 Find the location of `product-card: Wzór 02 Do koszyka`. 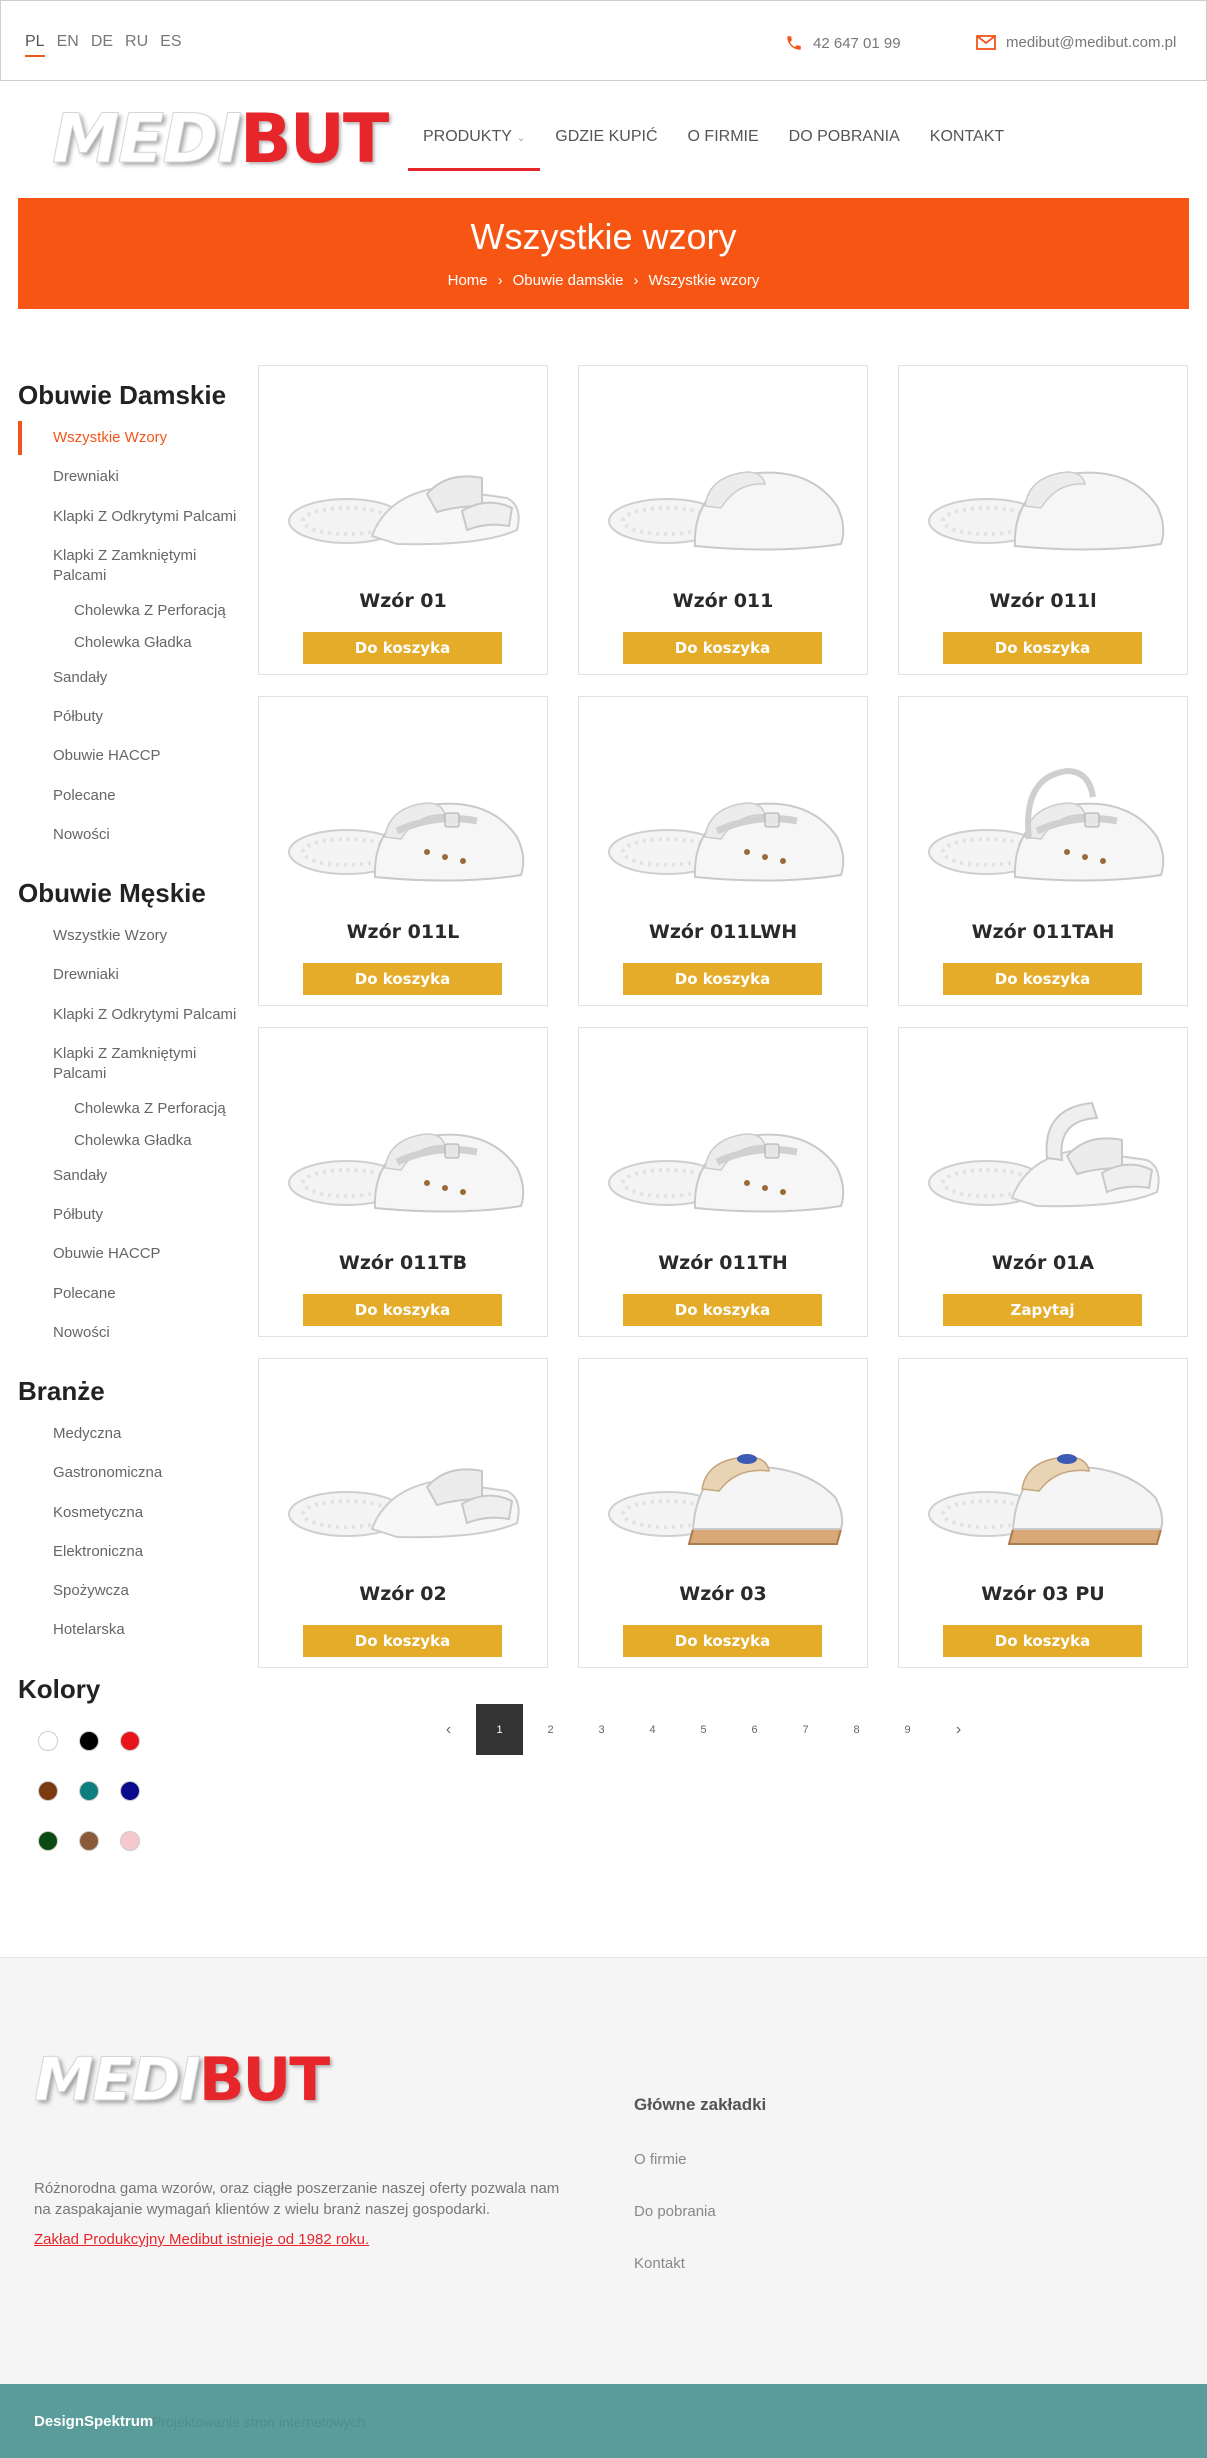

product-card: Wzór 02 Do koszyka is located at coordinates (403, 1513).